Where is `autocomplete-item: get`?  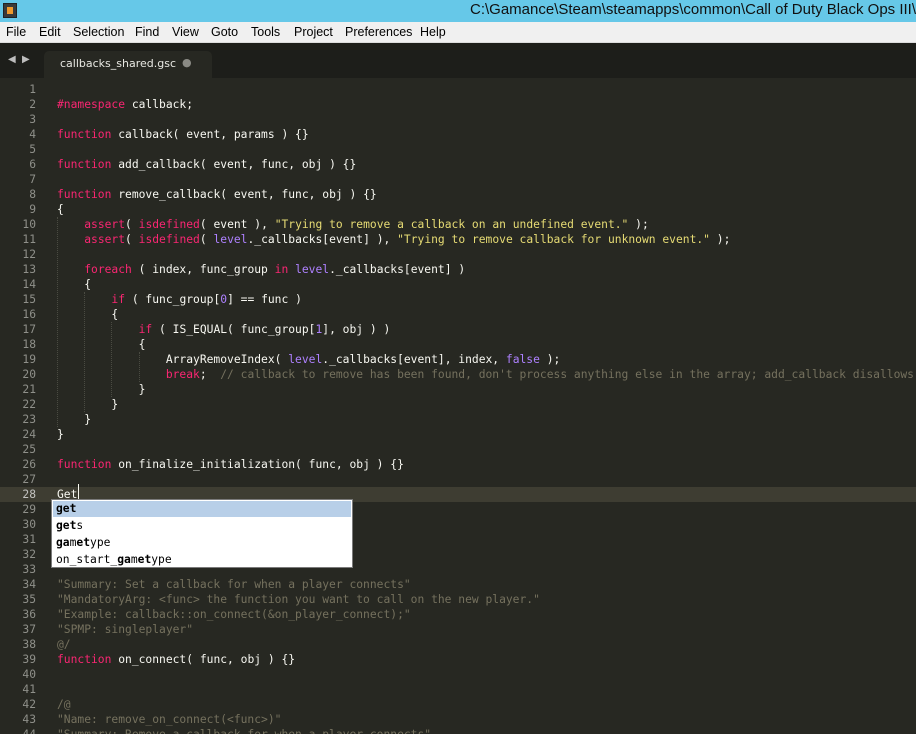
autocomplete-item: get is located at coordinates (202, 509).